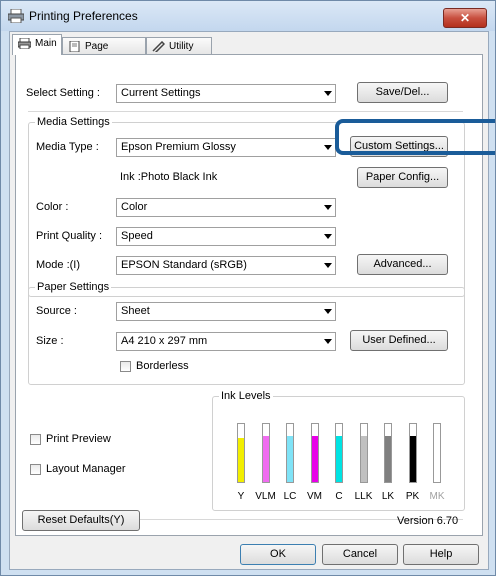 The width and height of the screenshot is (496, 576). I want to click on ink-levels-title: Ink Levels, so click(246, 396).